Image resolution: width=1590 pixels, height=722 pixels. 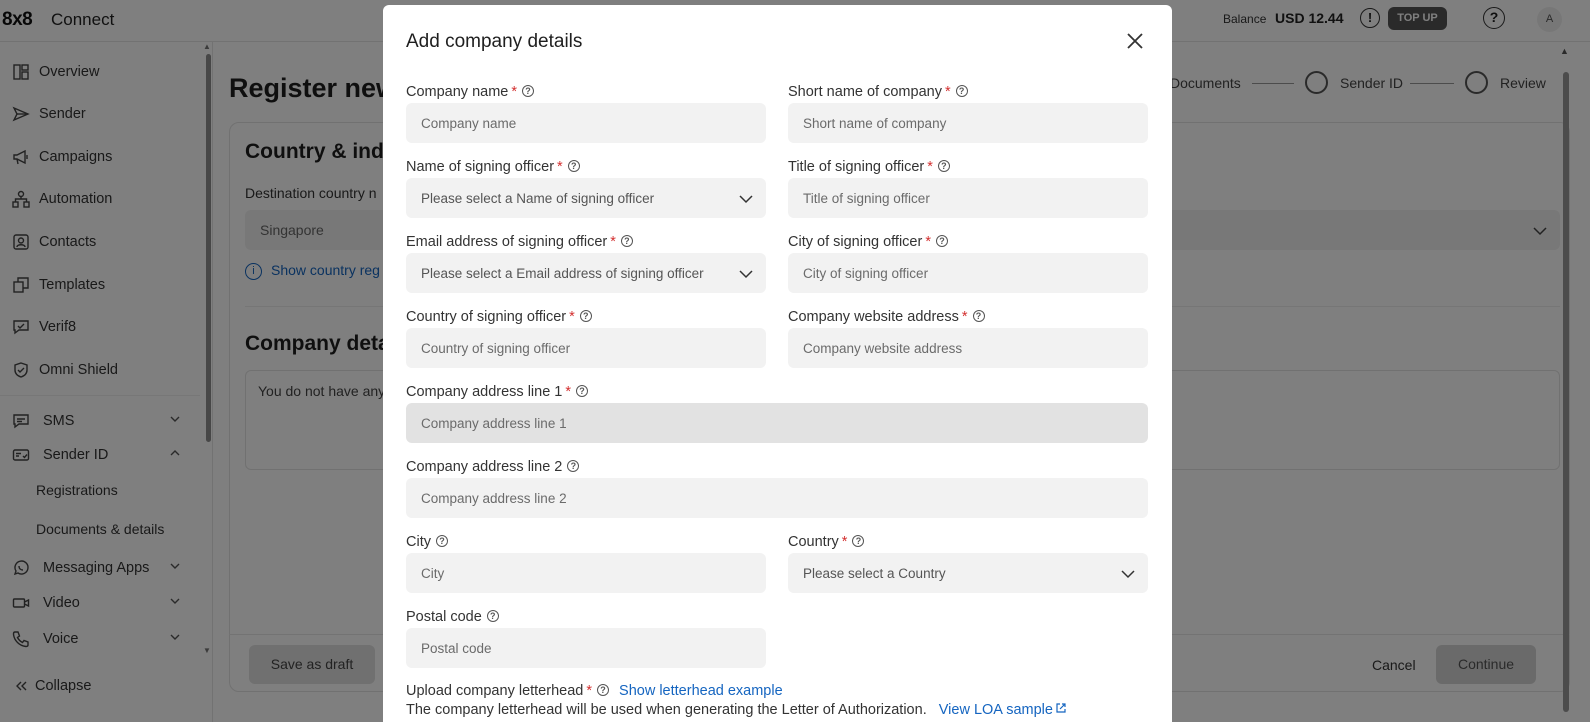 What do you see at coordinates (538, 198) in the screenshot?
I see `select-placeholder: Please select a Name of signing officer` at bounding box center [538, 198].